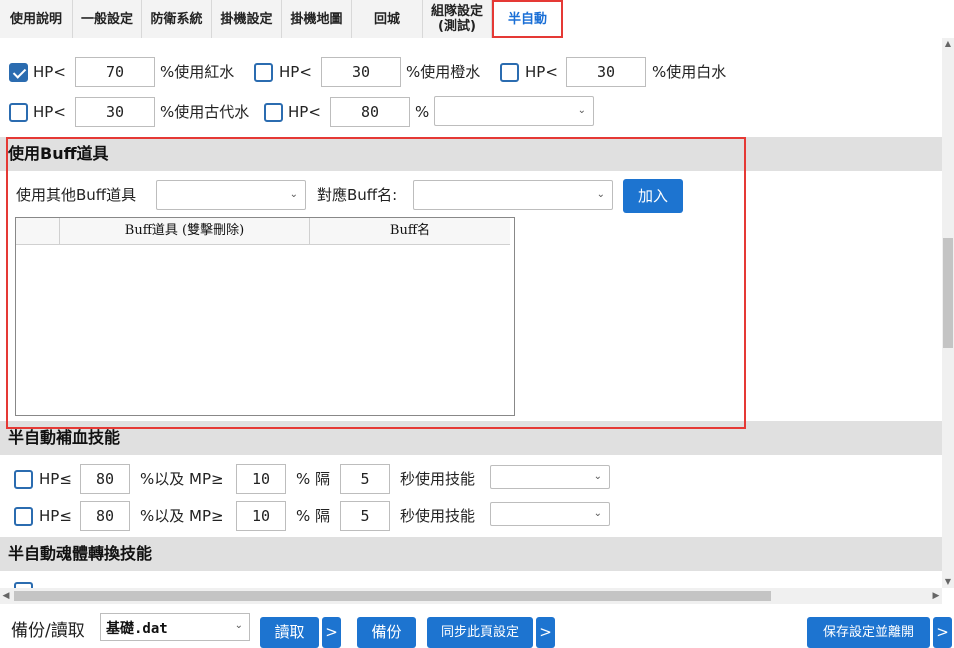 This screenshot has height=648, width=954. I want to click on orange-potion-threshold-input: 30, so click(361, 72).